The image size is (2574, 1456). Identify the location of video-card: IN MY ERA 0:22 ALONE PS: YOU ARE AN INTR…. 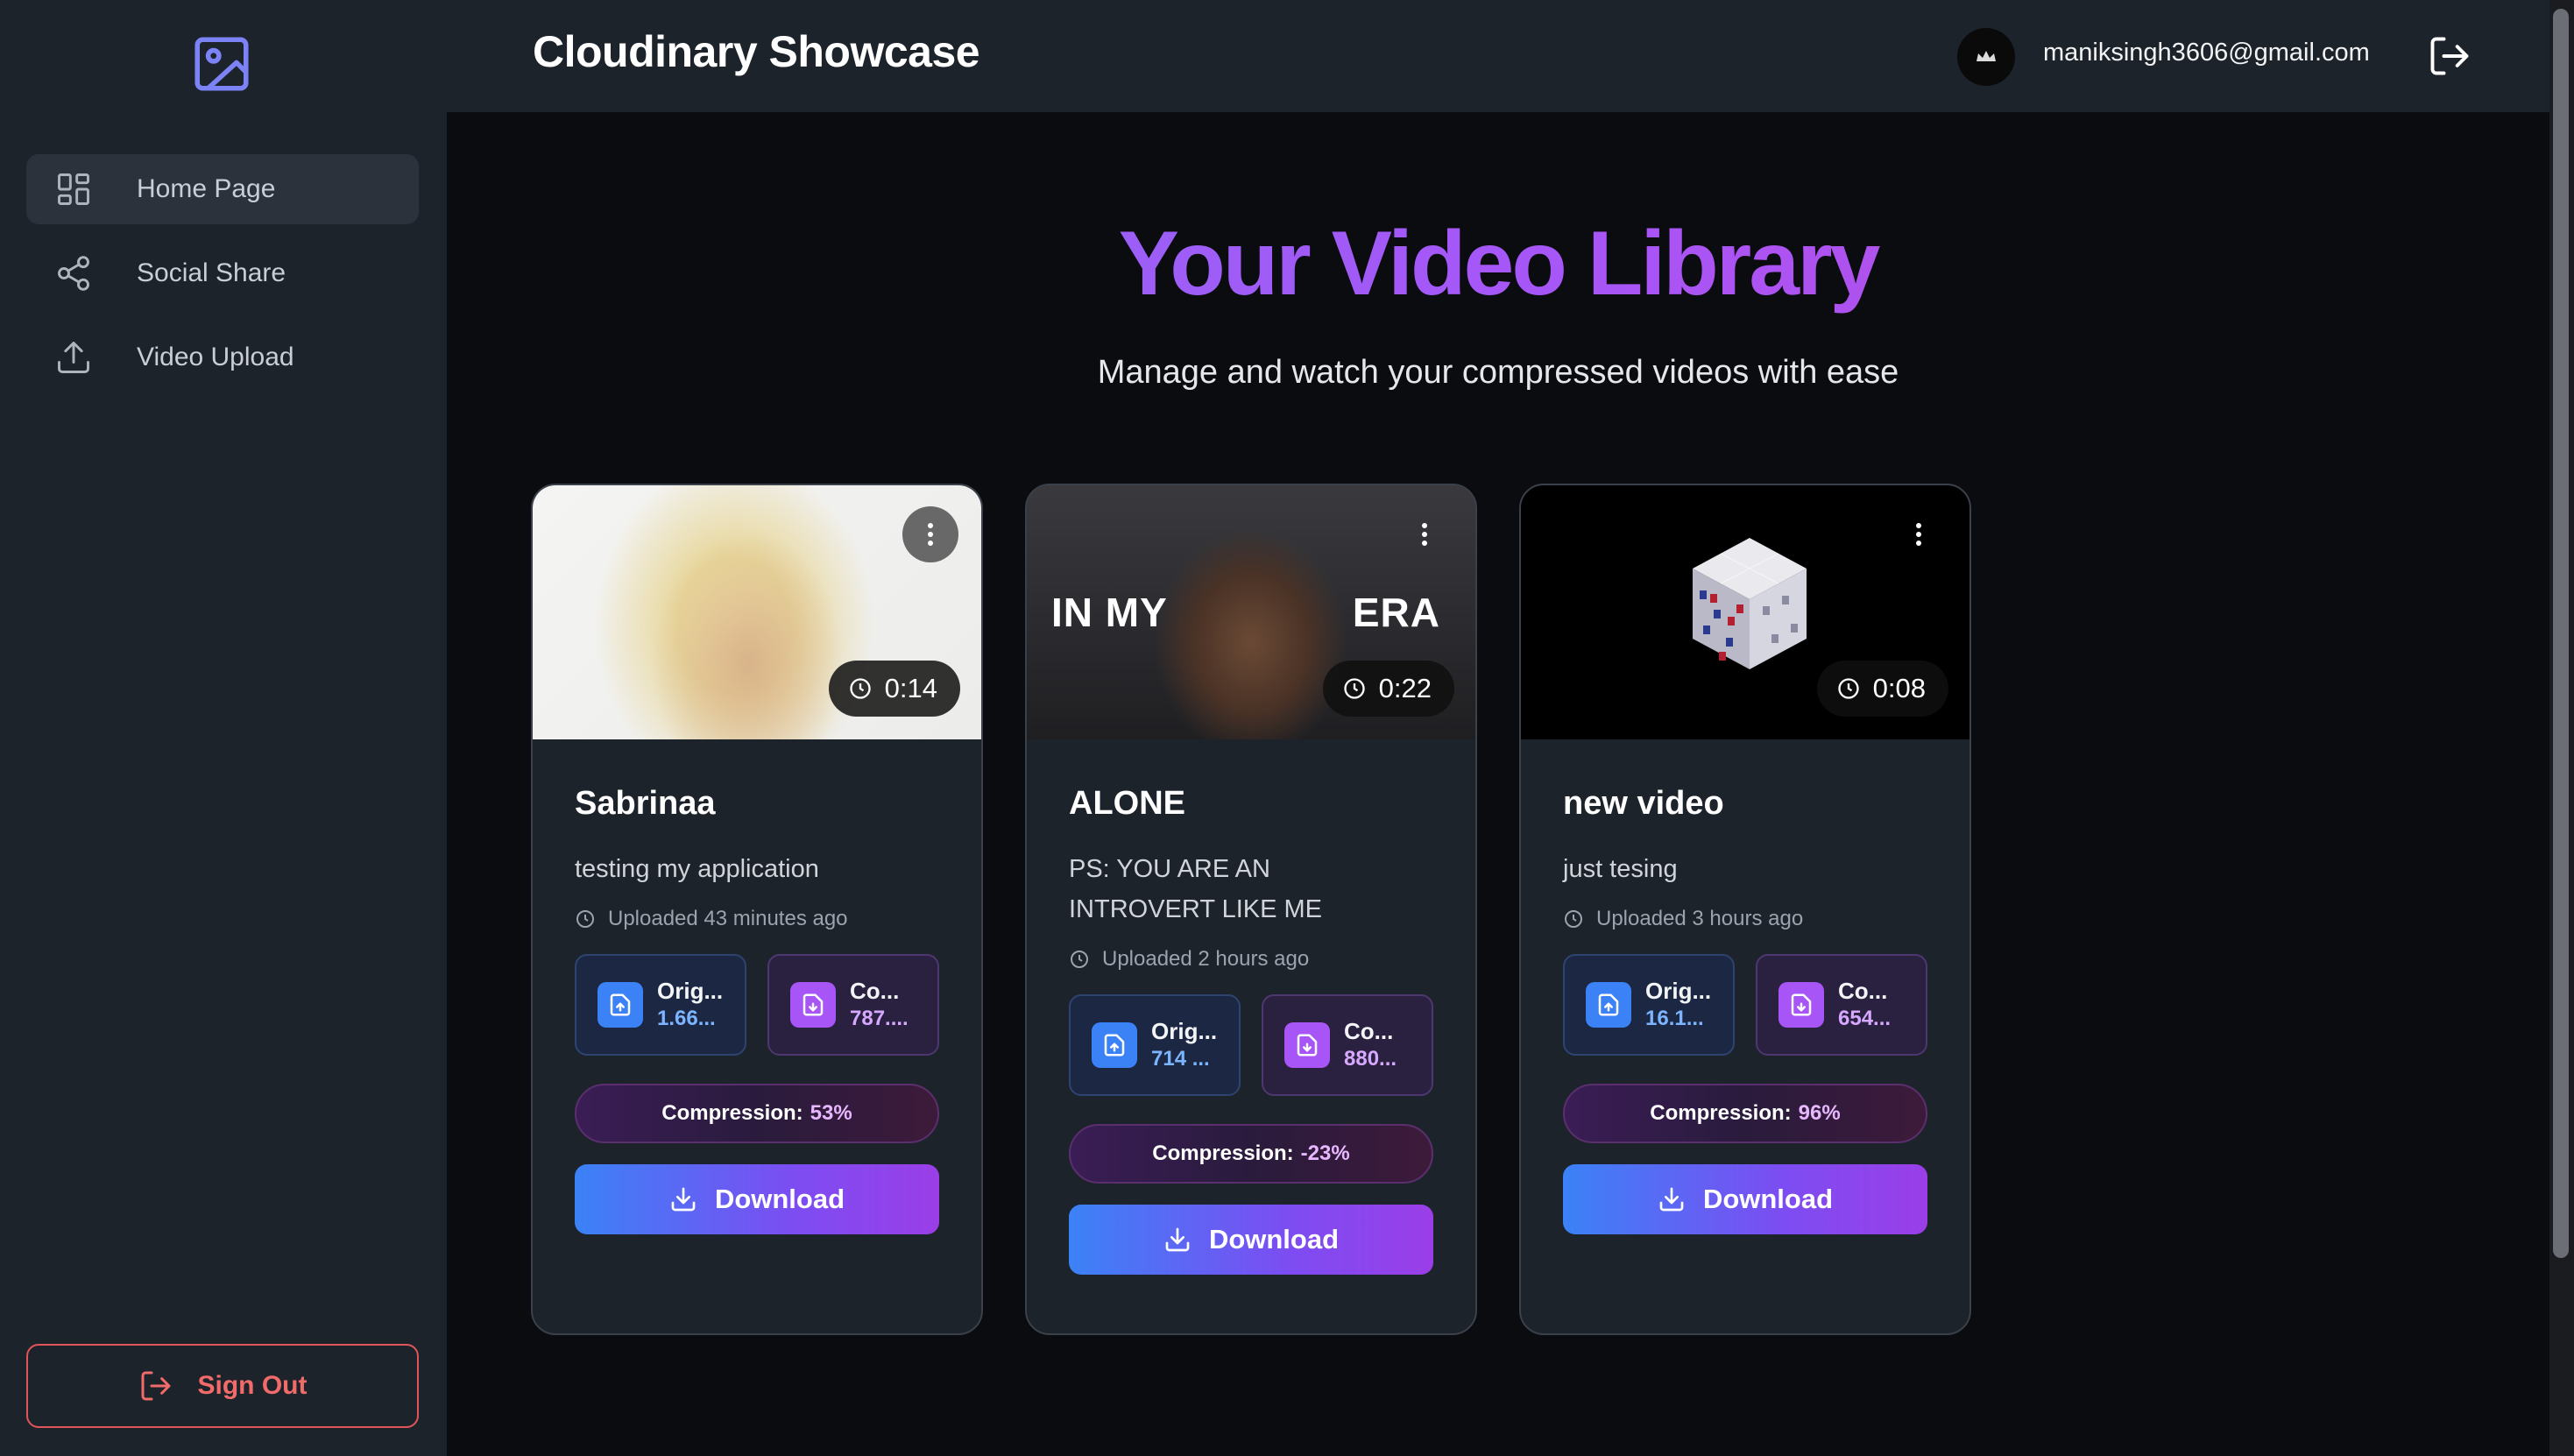
(1251, 909).